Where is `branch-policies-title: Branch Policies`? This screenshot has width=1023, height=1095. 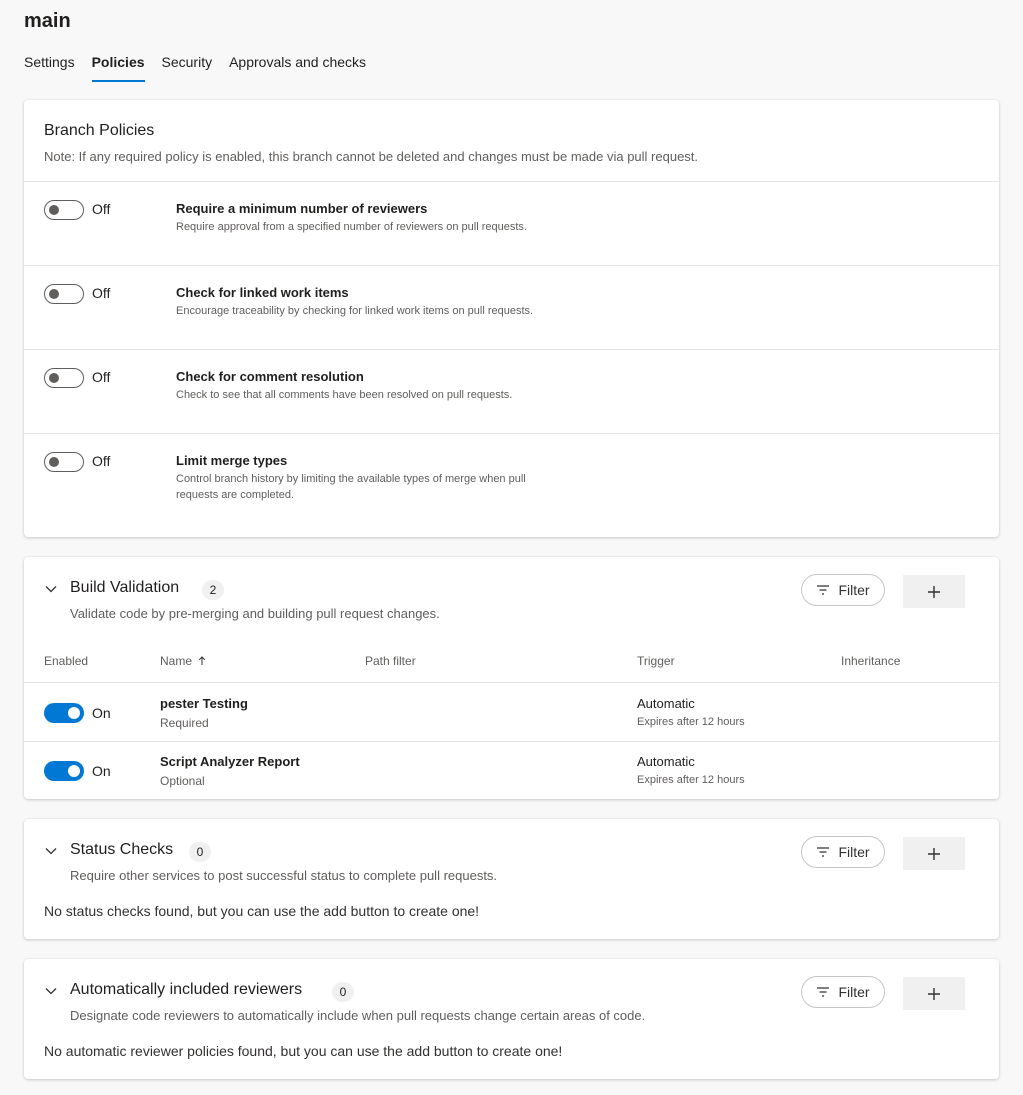 branch-policies-title: Branch Policies is located at coordinates (99, 130).